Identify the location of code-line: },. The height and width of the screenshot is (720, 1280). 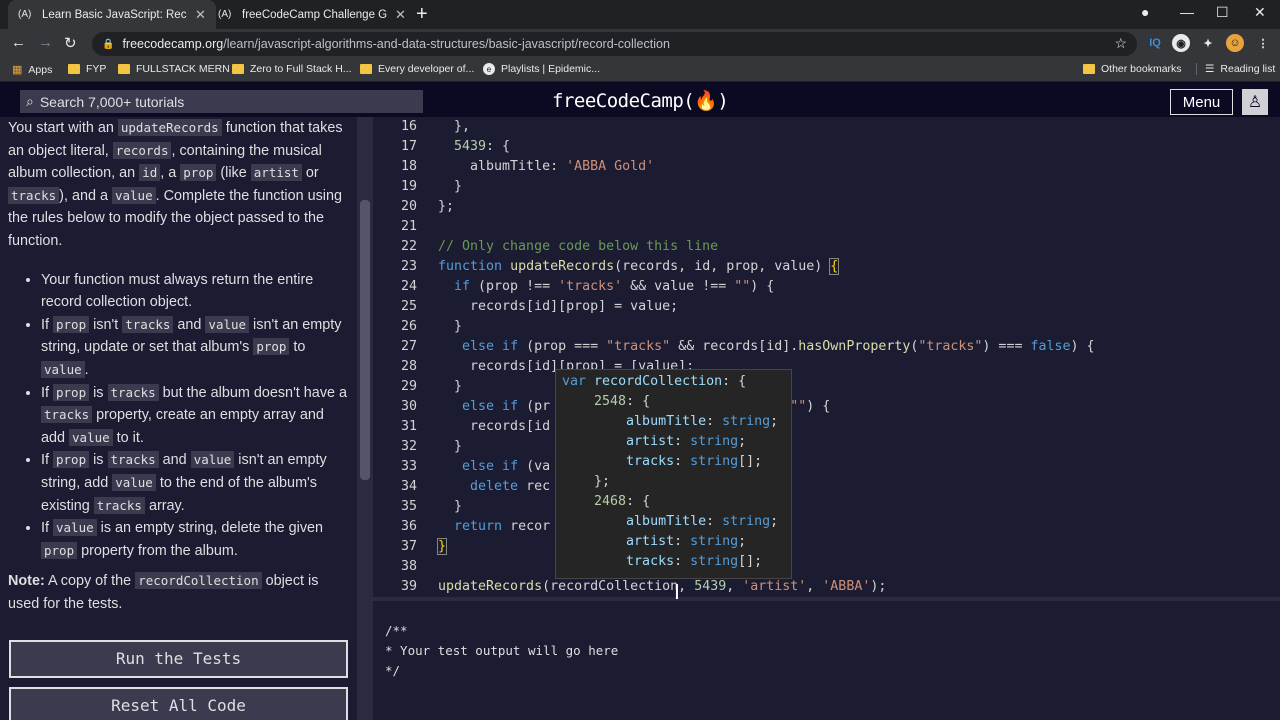
(454, 126).